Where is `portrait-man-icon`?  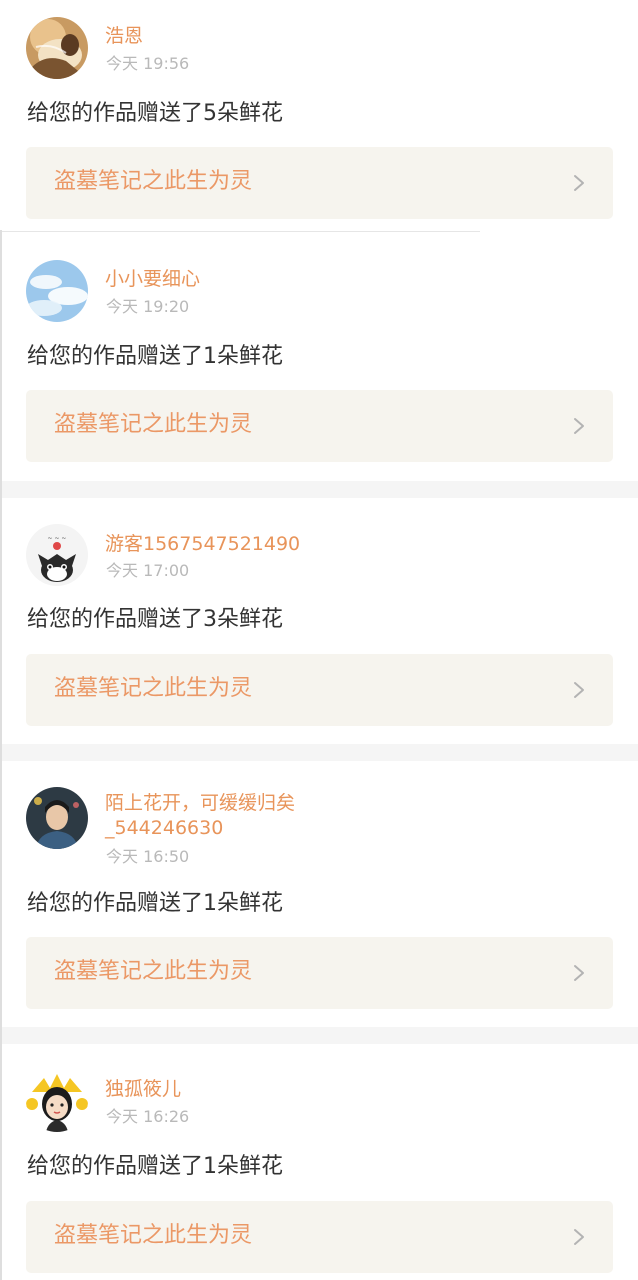
portrait-man-icon is located at coordinates (57, 818).